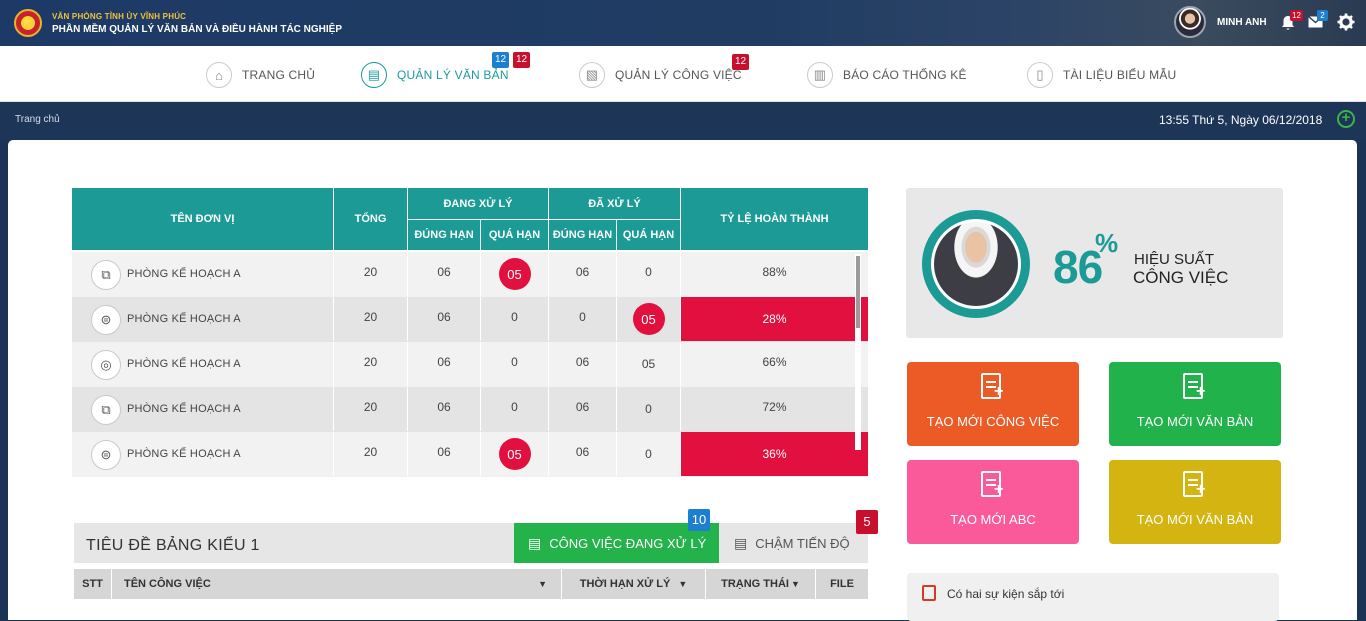 The height and width of the screenshot is (621, 1366). Describe the element at coordinates (842, 584) in the screenshot. I see `col-file: FILE` at that location.